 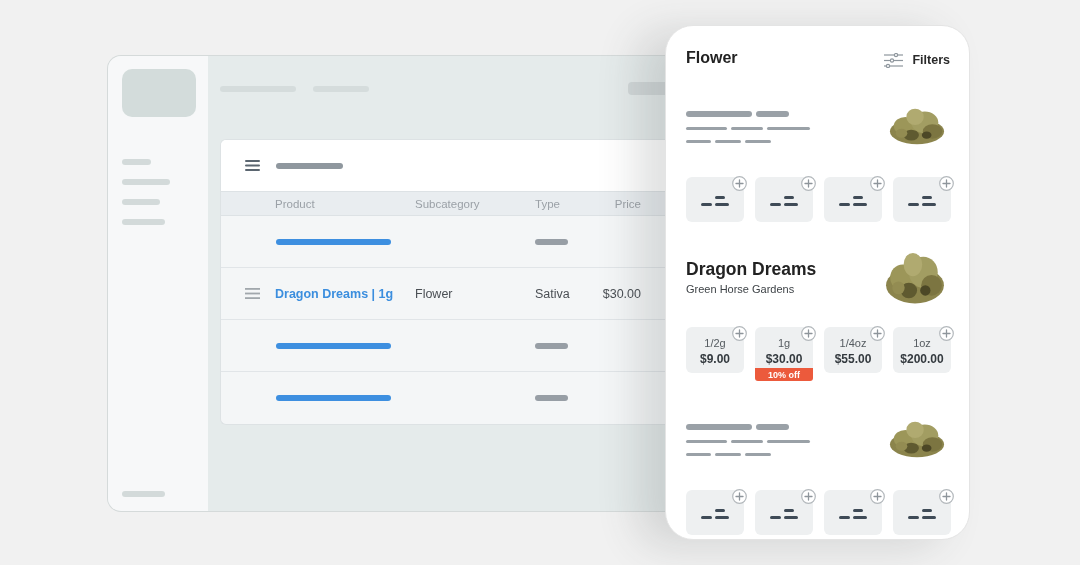 I want to click on column-header: Type, so click(x=547, y=203).